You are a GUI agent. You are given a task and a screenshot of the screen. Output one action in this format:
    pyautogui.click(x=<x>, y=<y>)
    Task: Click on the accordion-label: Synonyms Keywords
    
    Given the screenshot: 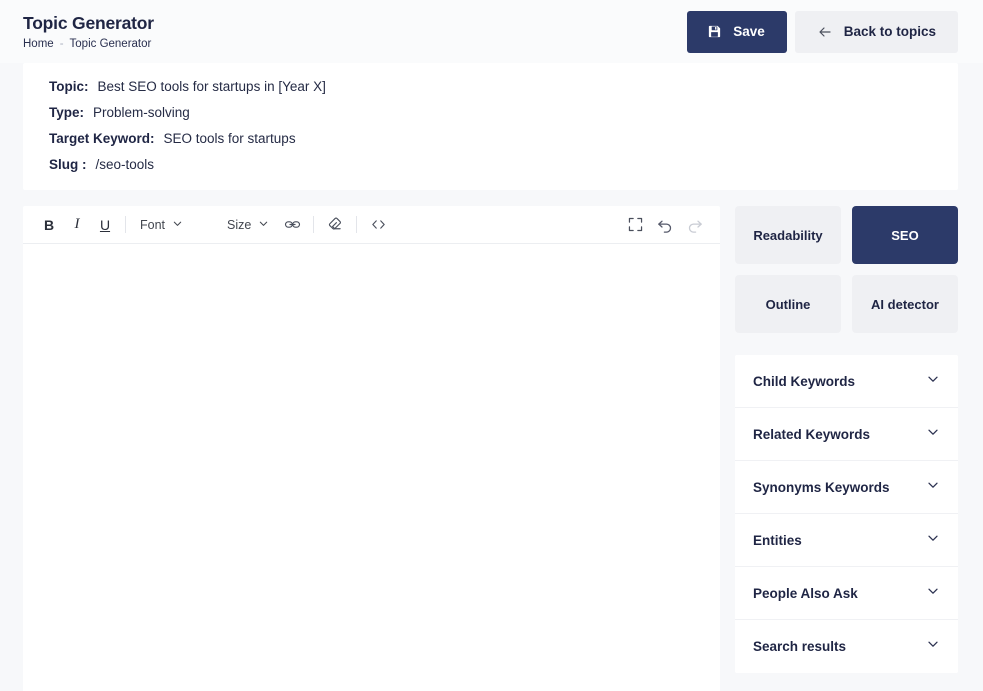 What is the action you would take?
    pyautogui.click(x=821, y=487)
    